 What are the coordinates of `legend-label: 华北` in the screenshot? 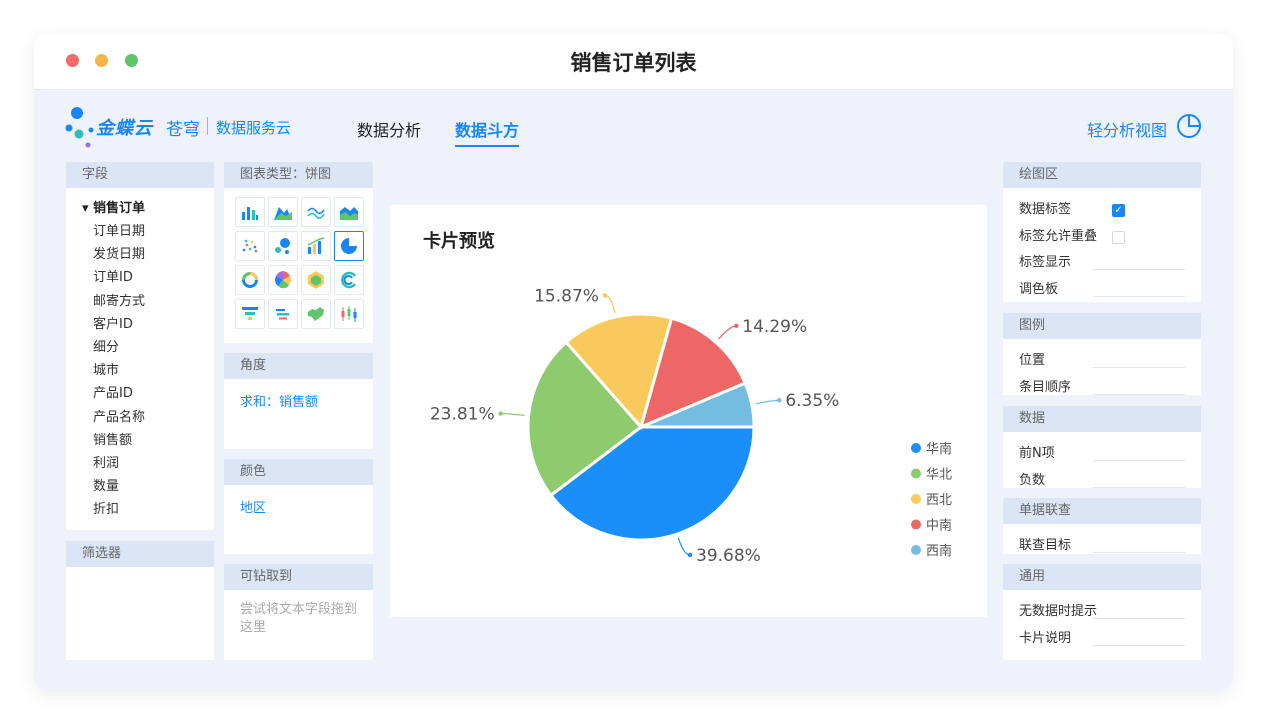 It's located at (939, 475).